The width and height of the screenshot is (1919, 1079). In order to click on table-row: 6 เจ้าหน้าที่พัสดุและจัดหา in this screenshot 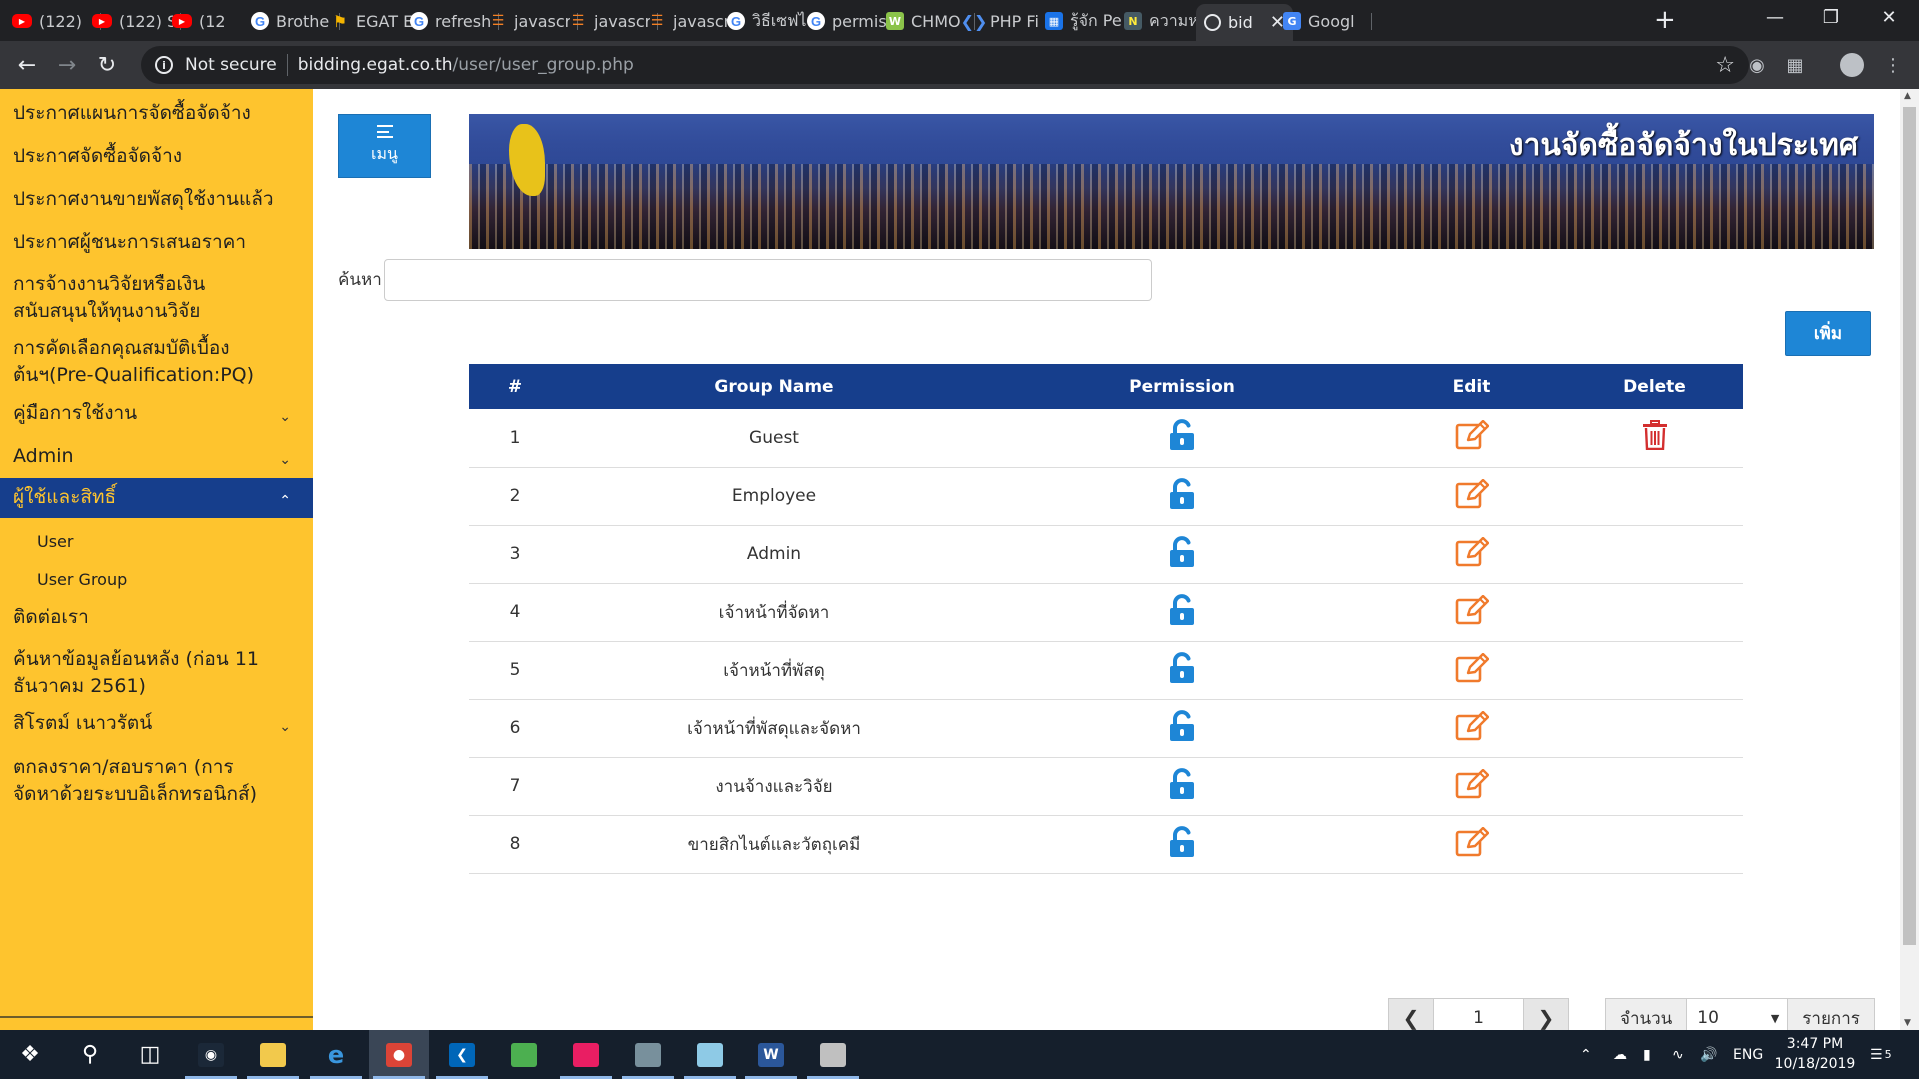, I will do `click(1106, 728)`.